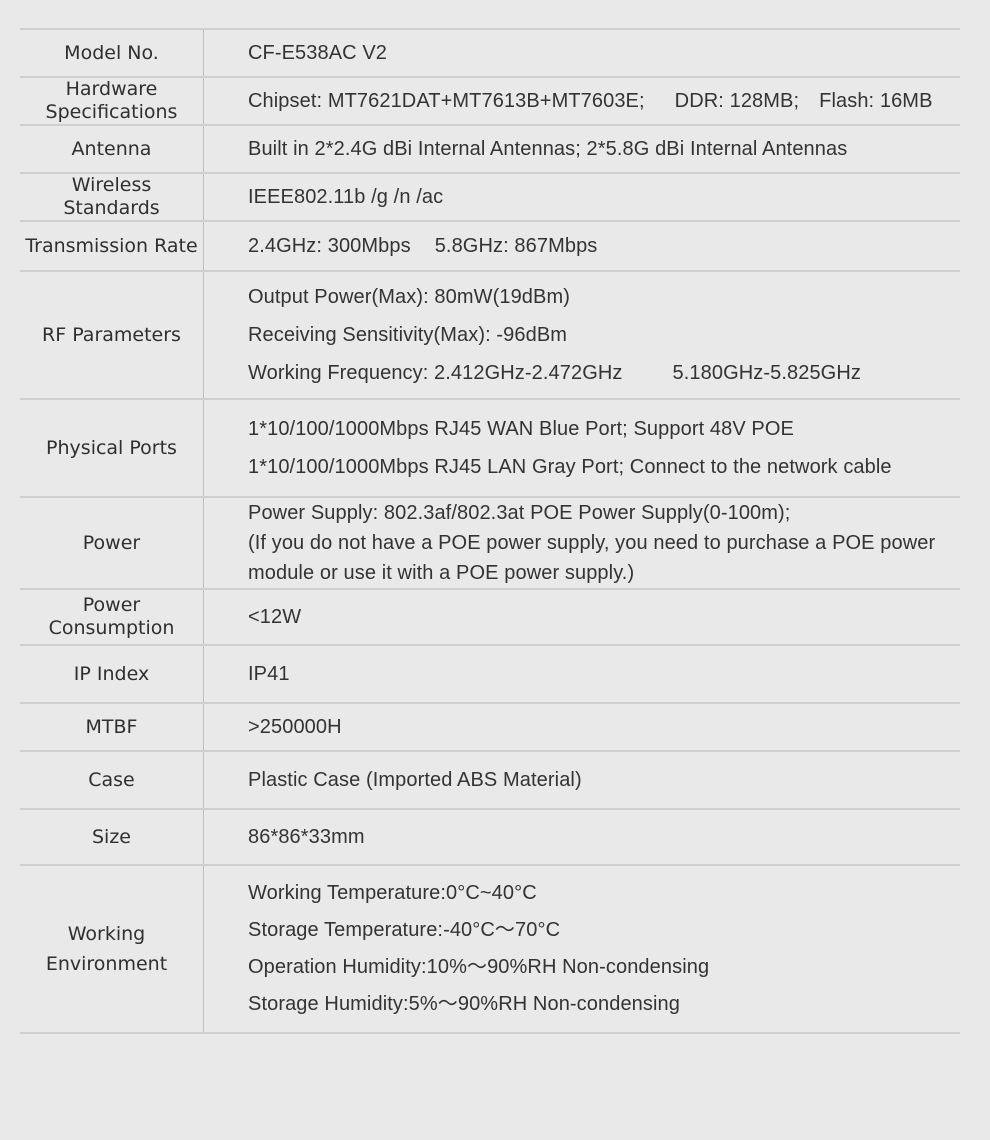 This screenshot has height=1140, width=990. I want to click on row-label: Size, so click(112, 837).